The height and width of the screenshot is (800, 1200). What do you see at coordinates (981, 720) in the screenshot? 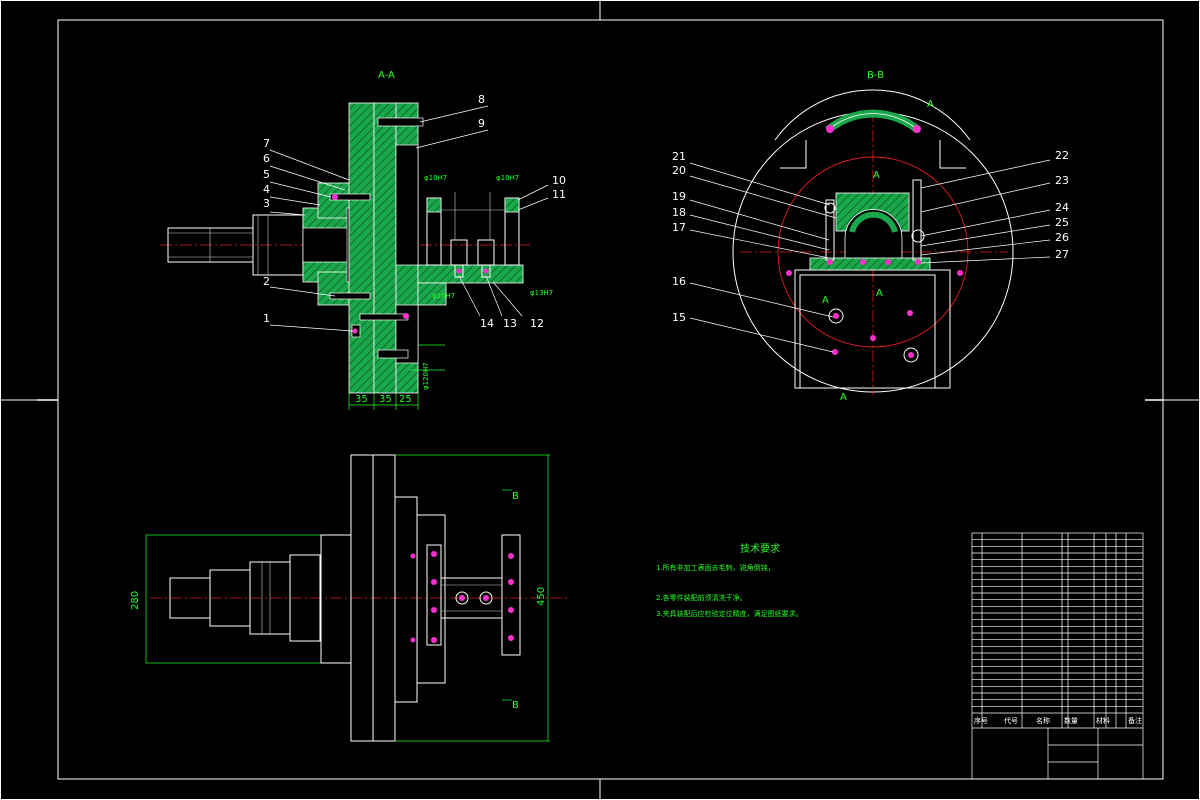
I see `bom-header-no: 序号` at bounding box center [981, 720].